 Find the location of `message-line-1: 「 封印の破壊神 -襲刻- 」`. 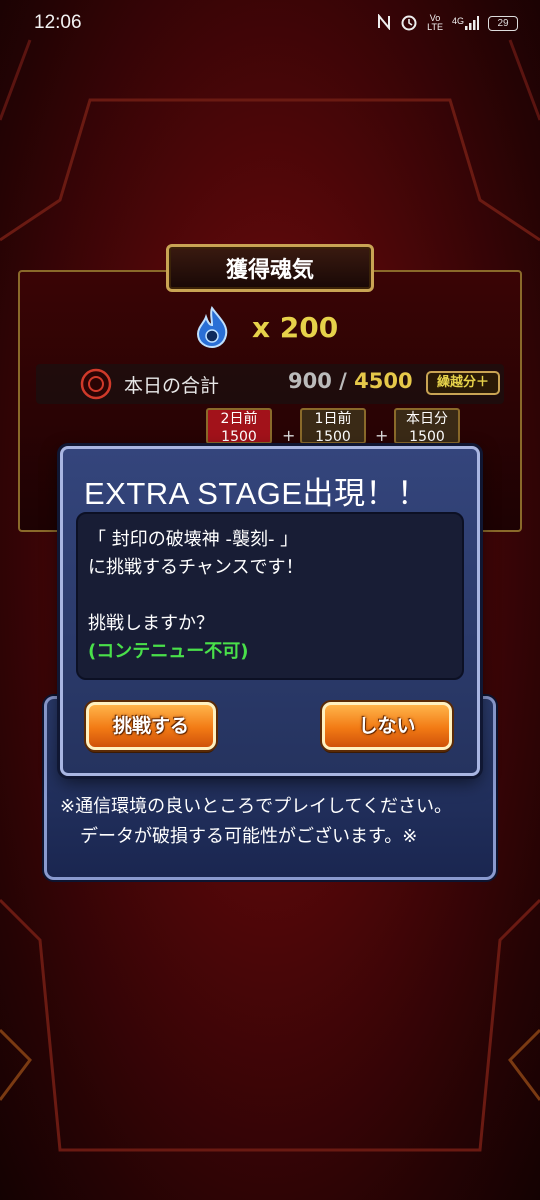

message-line-1: 「 封印の破壊神 -襲刻- 」 is located at coordinates (193, 539).